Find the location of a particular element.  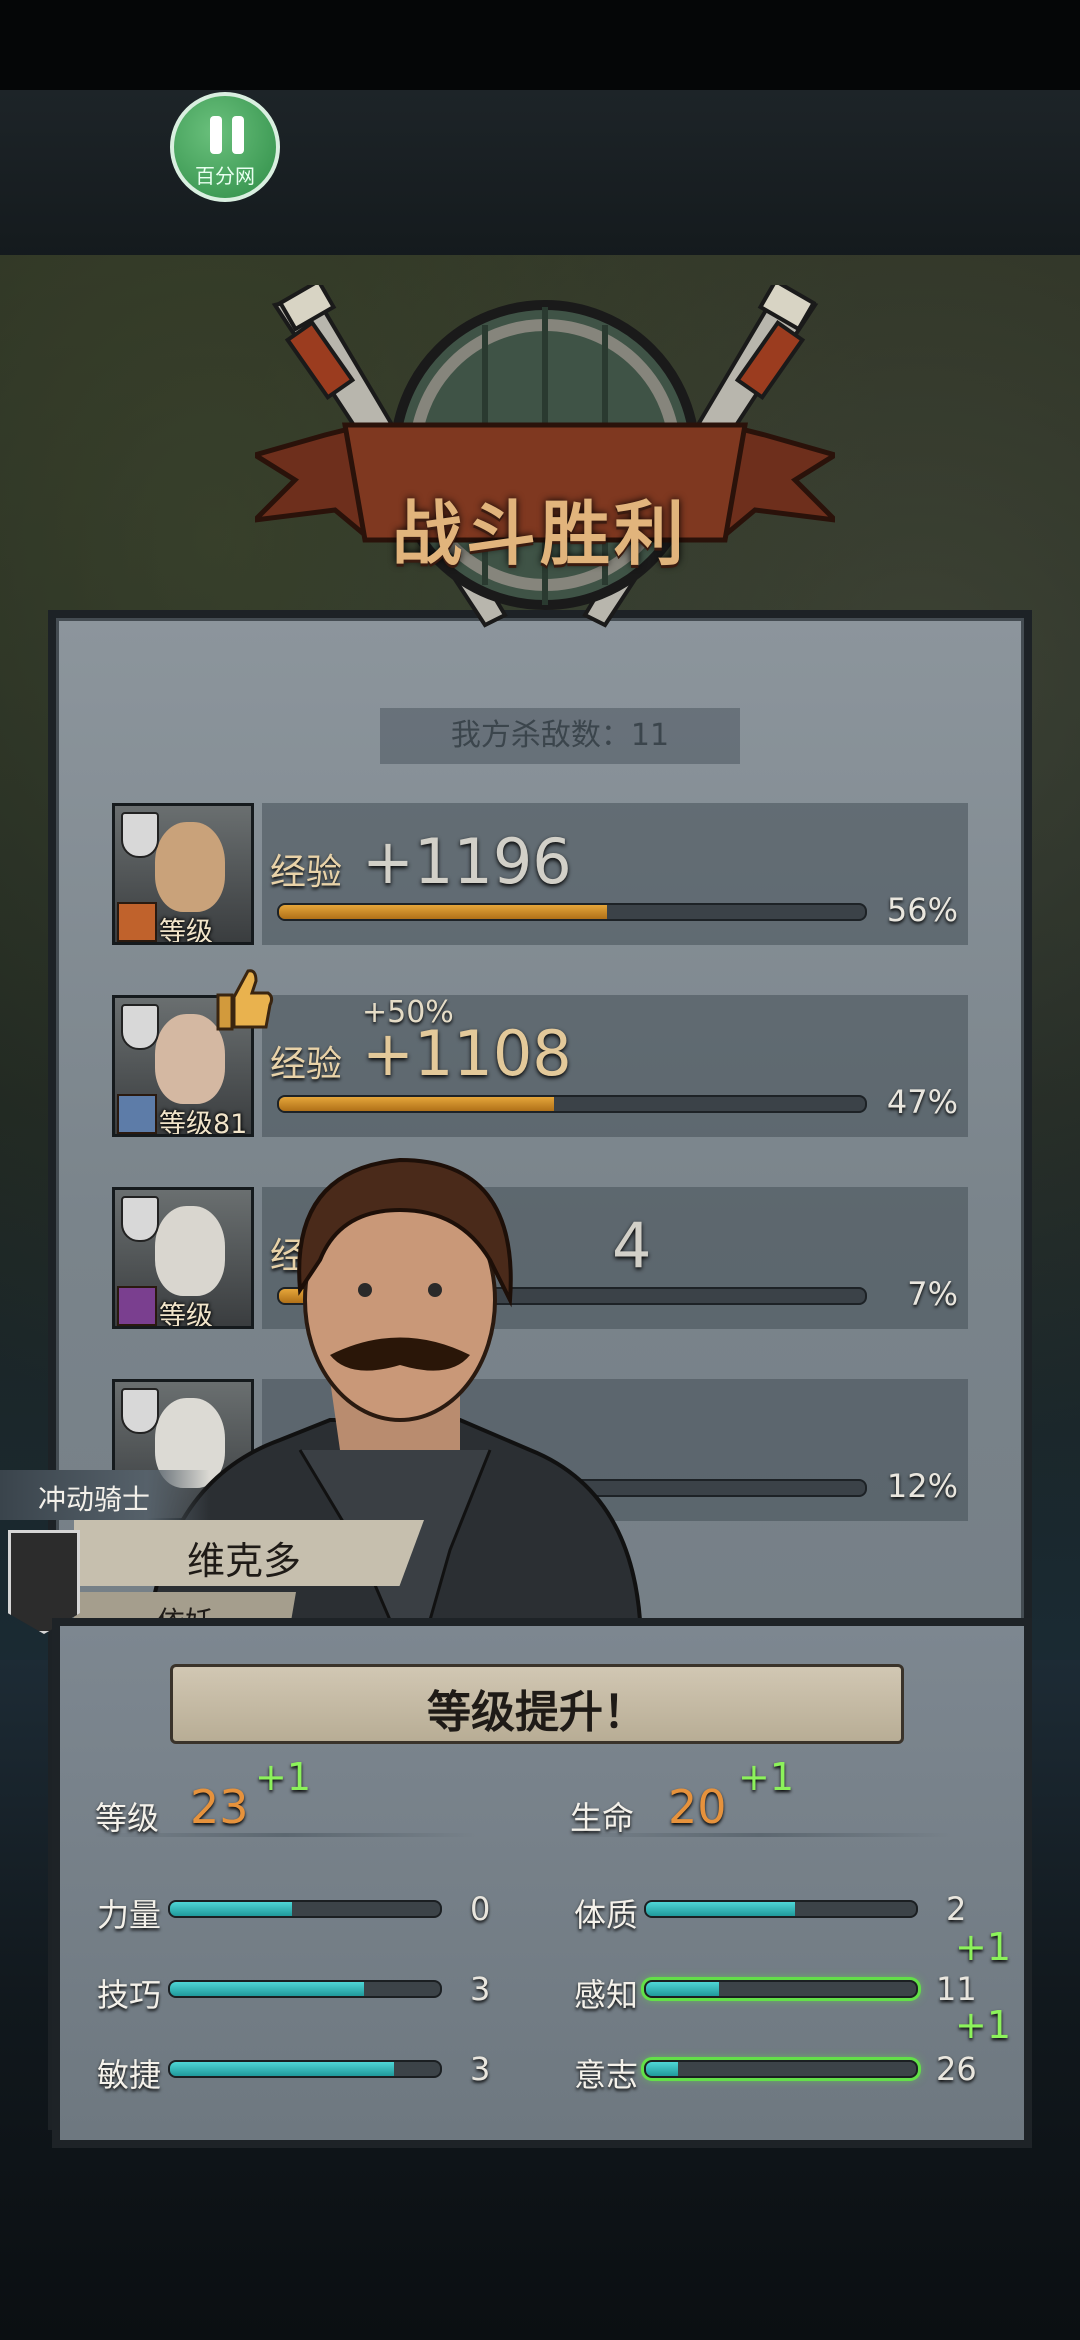

level-plus: +1 is located at coordinates (283, 1777).